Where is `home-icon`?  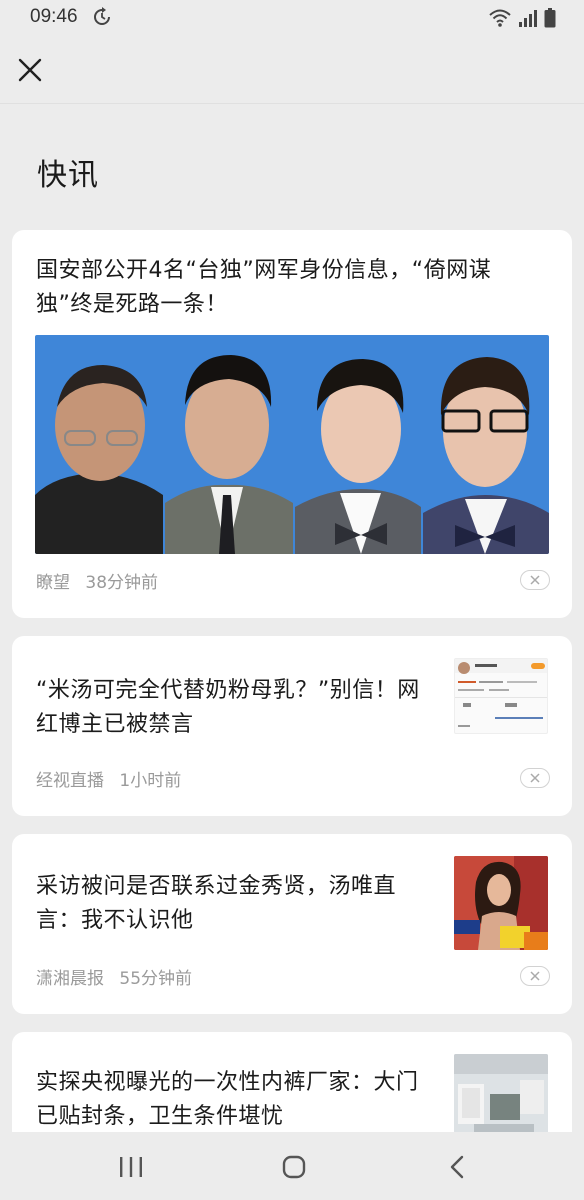 home-icon is located at coordinates (294, 1167).